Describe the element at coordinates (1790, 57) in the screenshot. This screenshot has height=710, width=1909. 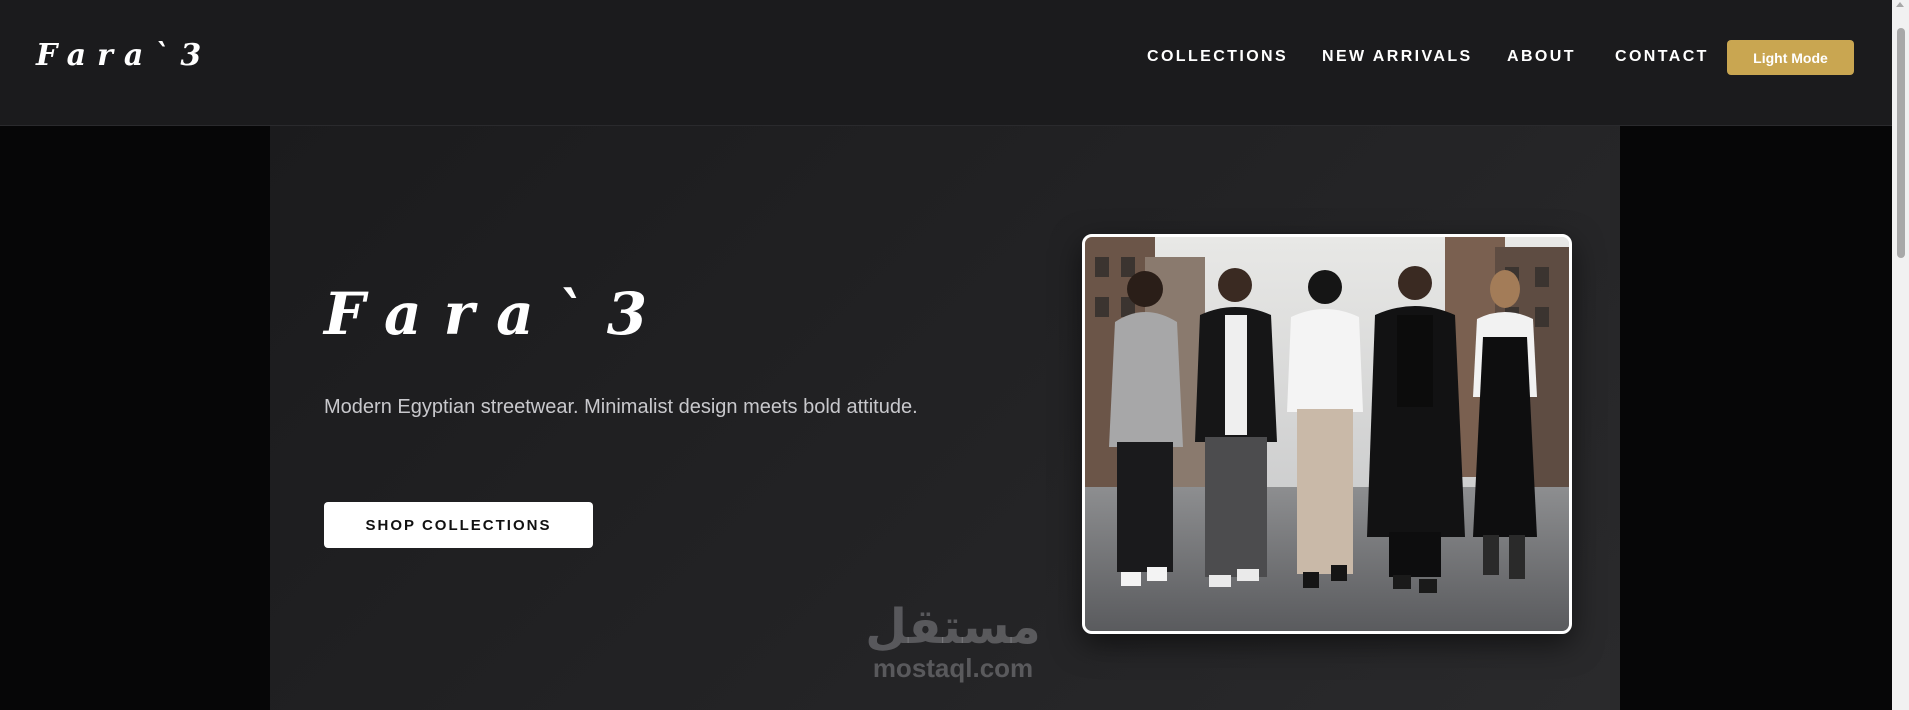
I see `light-mode-button: Light Mode` at that location.